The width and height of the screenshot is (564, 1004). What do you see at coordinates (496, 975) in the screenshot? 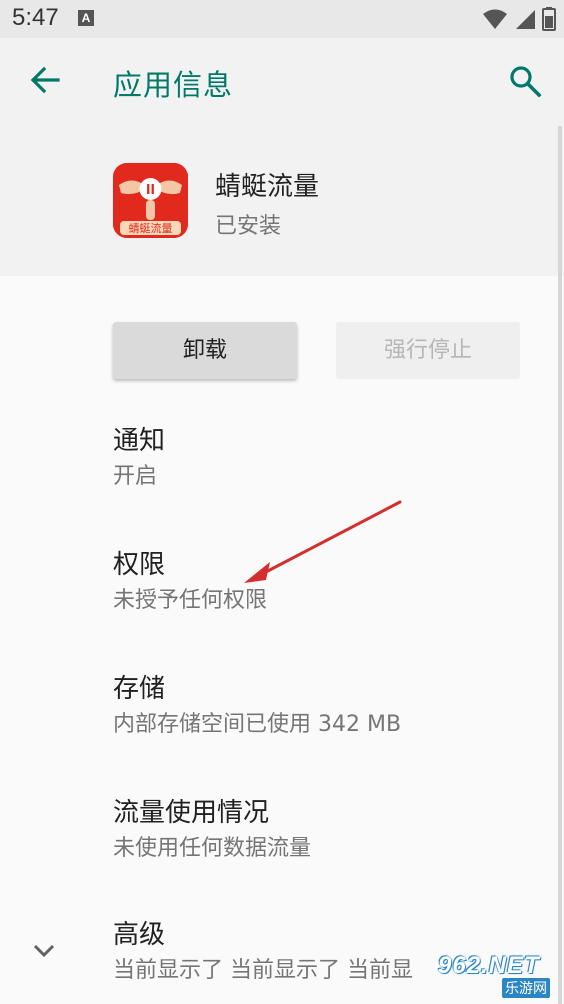
I see `watermark-logo: 962.NET 乐游网` at bounding box center [496, 975].